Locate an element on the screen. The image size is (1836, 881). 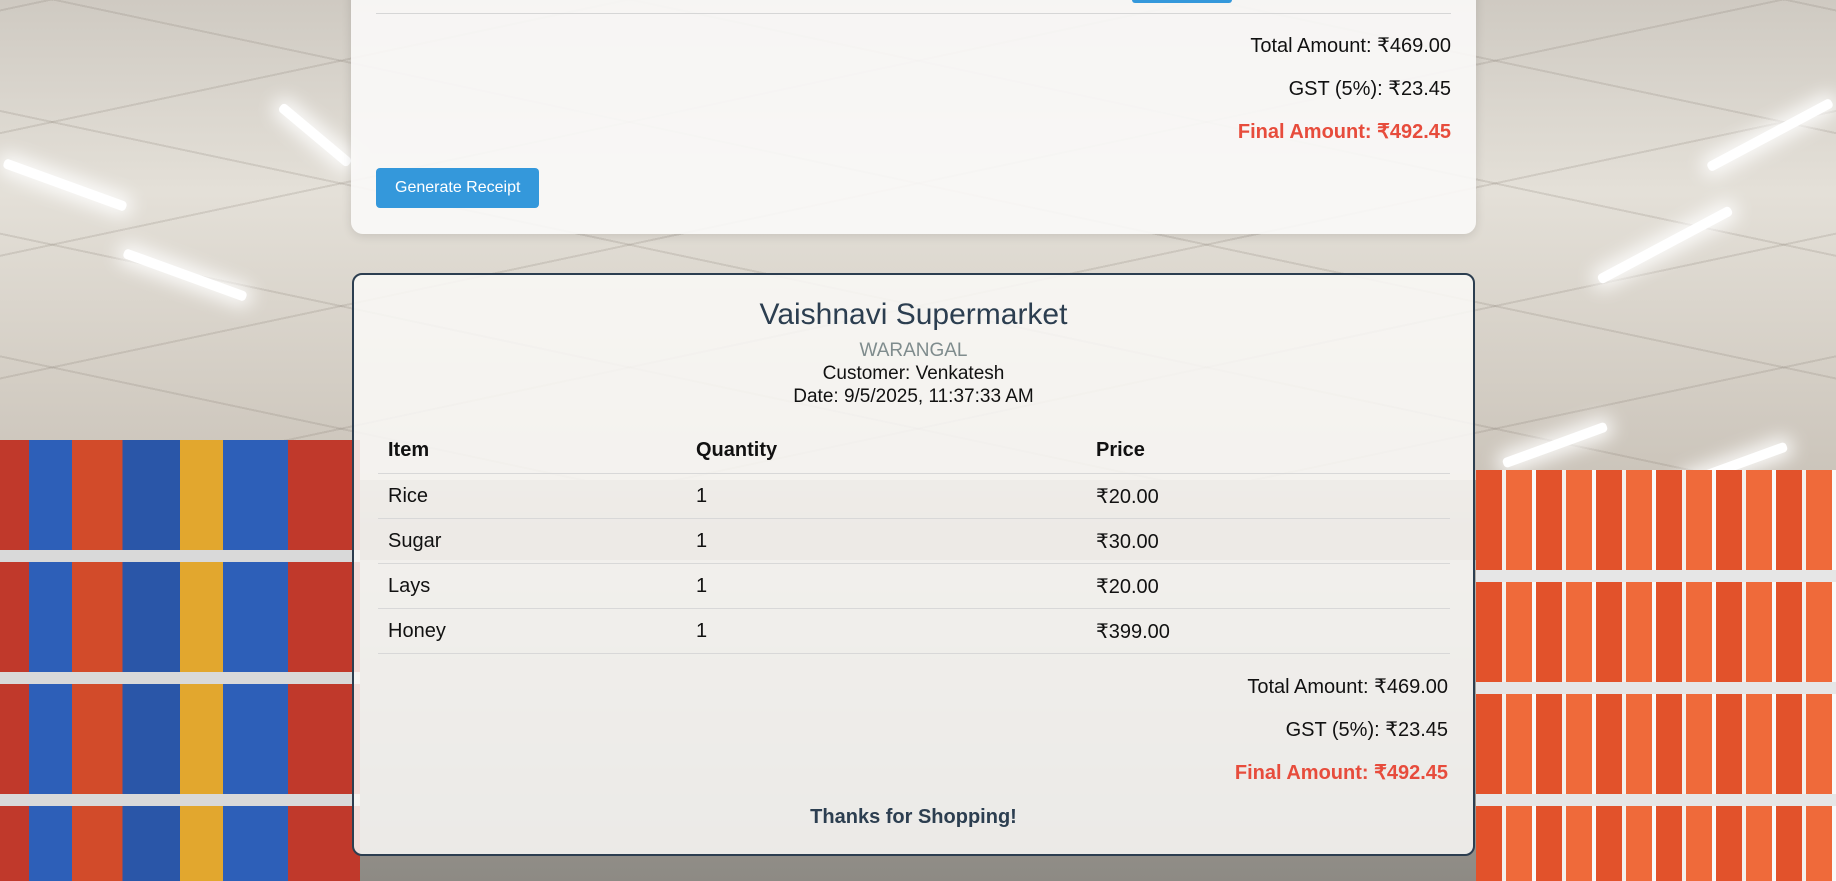
table-header-row: Item Quantity Price is located at coordinates (914, 451).